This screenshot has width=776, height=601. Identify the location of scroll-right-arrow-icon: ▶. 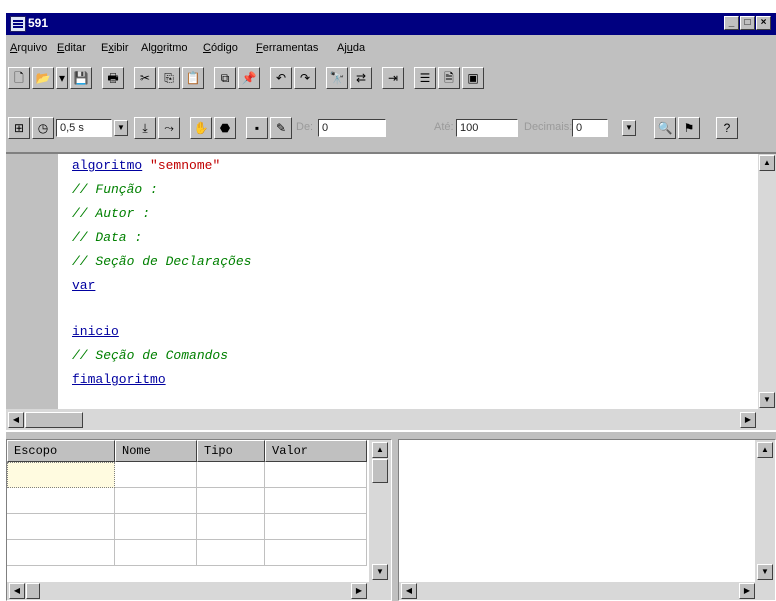
(748, 420).